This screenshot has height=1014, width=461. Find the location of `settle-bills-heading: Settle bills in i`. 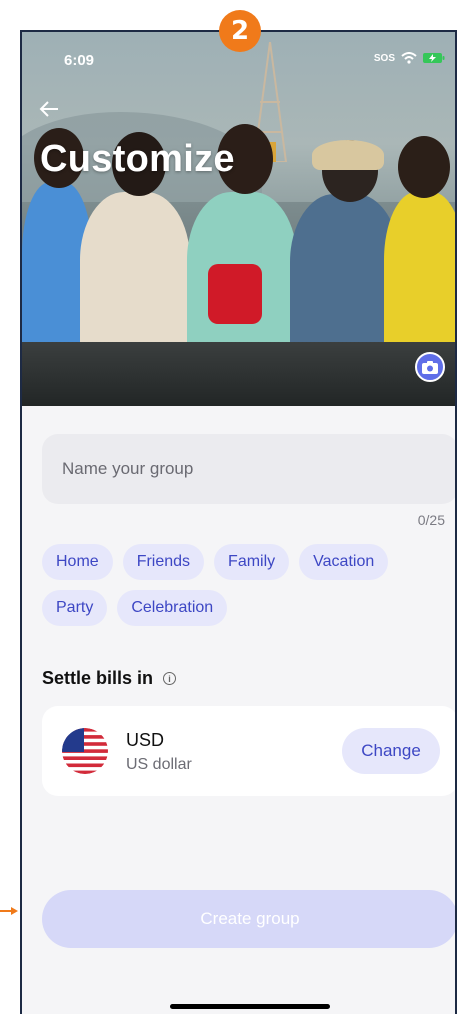

settle-bills-heading: Settle bills in i is located at coordinates (109, 678).